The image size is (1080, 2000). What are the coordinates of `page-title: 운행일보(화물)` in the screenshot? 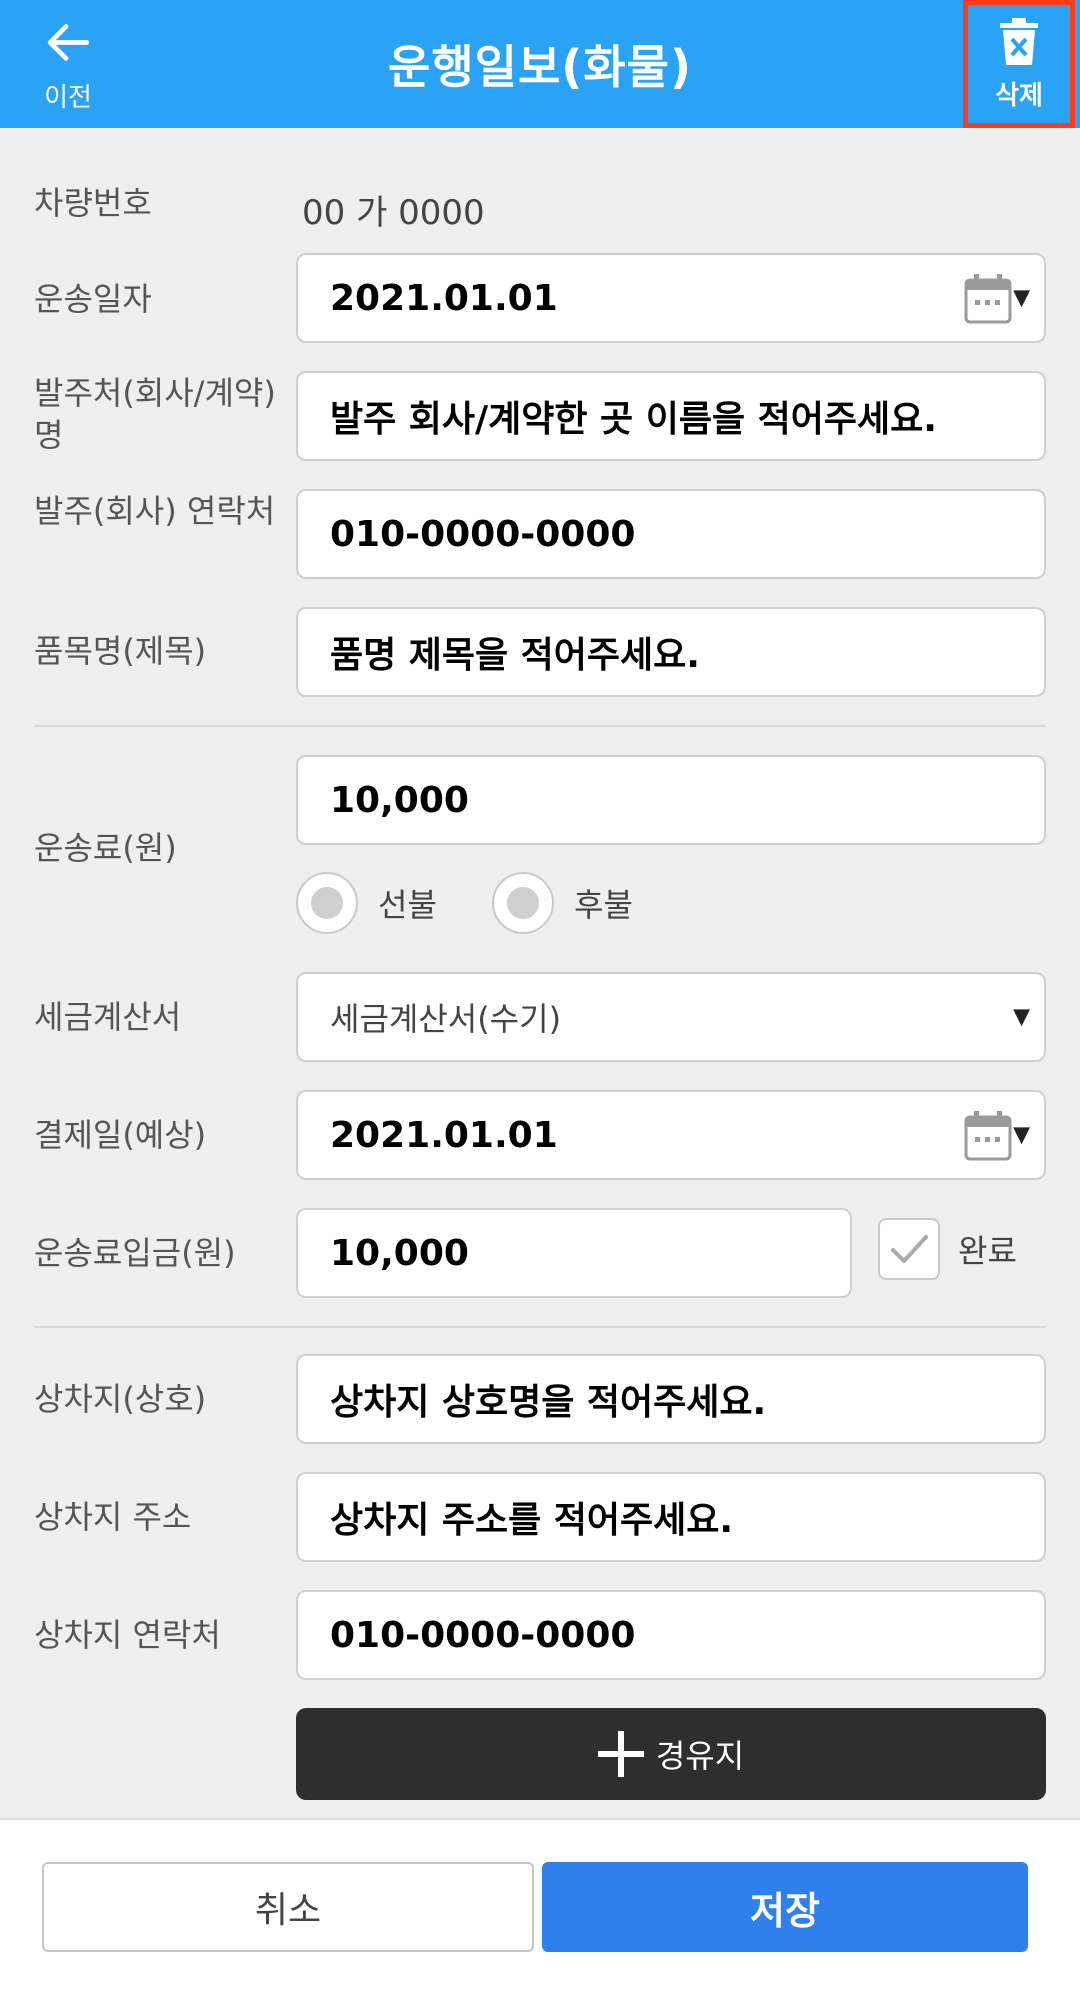 It's located at (540, 67).